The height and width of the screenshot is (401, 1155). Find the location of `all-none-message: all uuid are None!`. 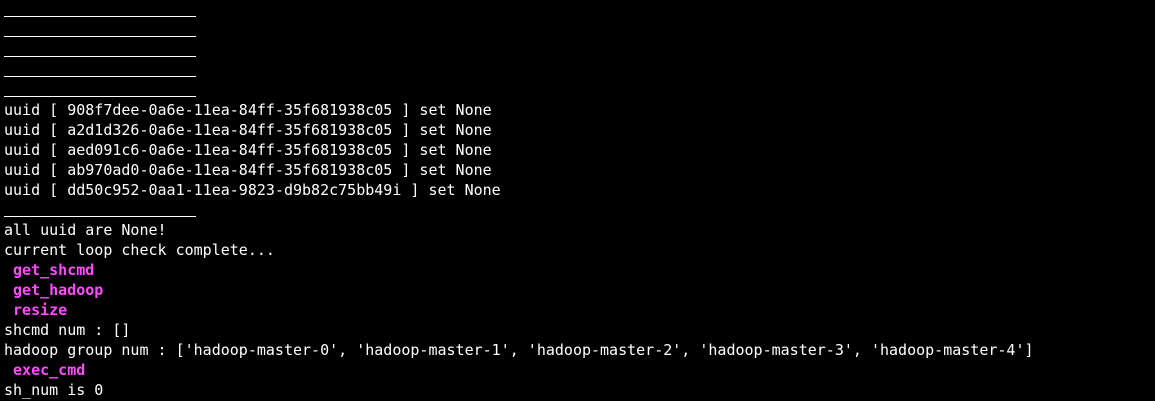

all-none-message: all uuid are None! is located at coordinates (85, 230).